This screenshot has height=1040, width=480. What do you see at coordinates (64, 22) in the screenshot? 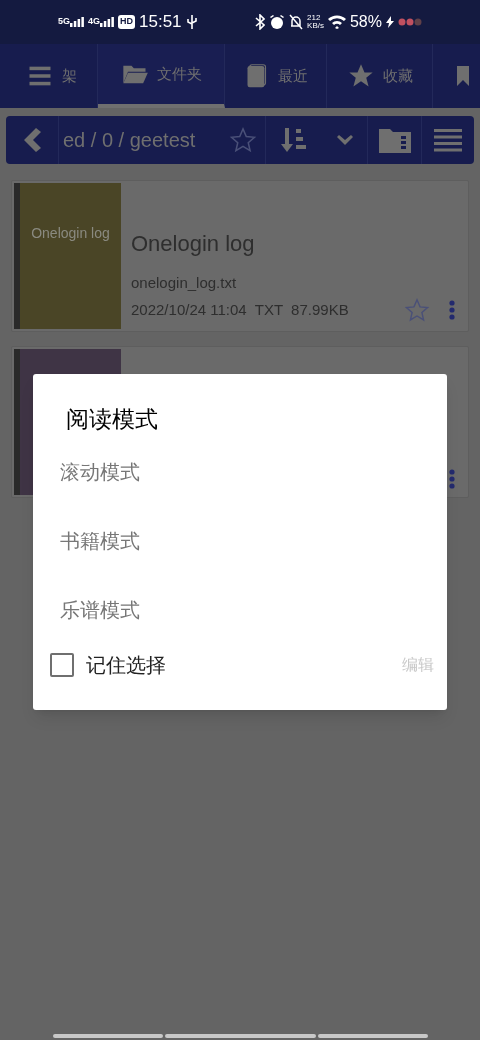
I see `network-label: 5G` at bounding box center [64, 22].